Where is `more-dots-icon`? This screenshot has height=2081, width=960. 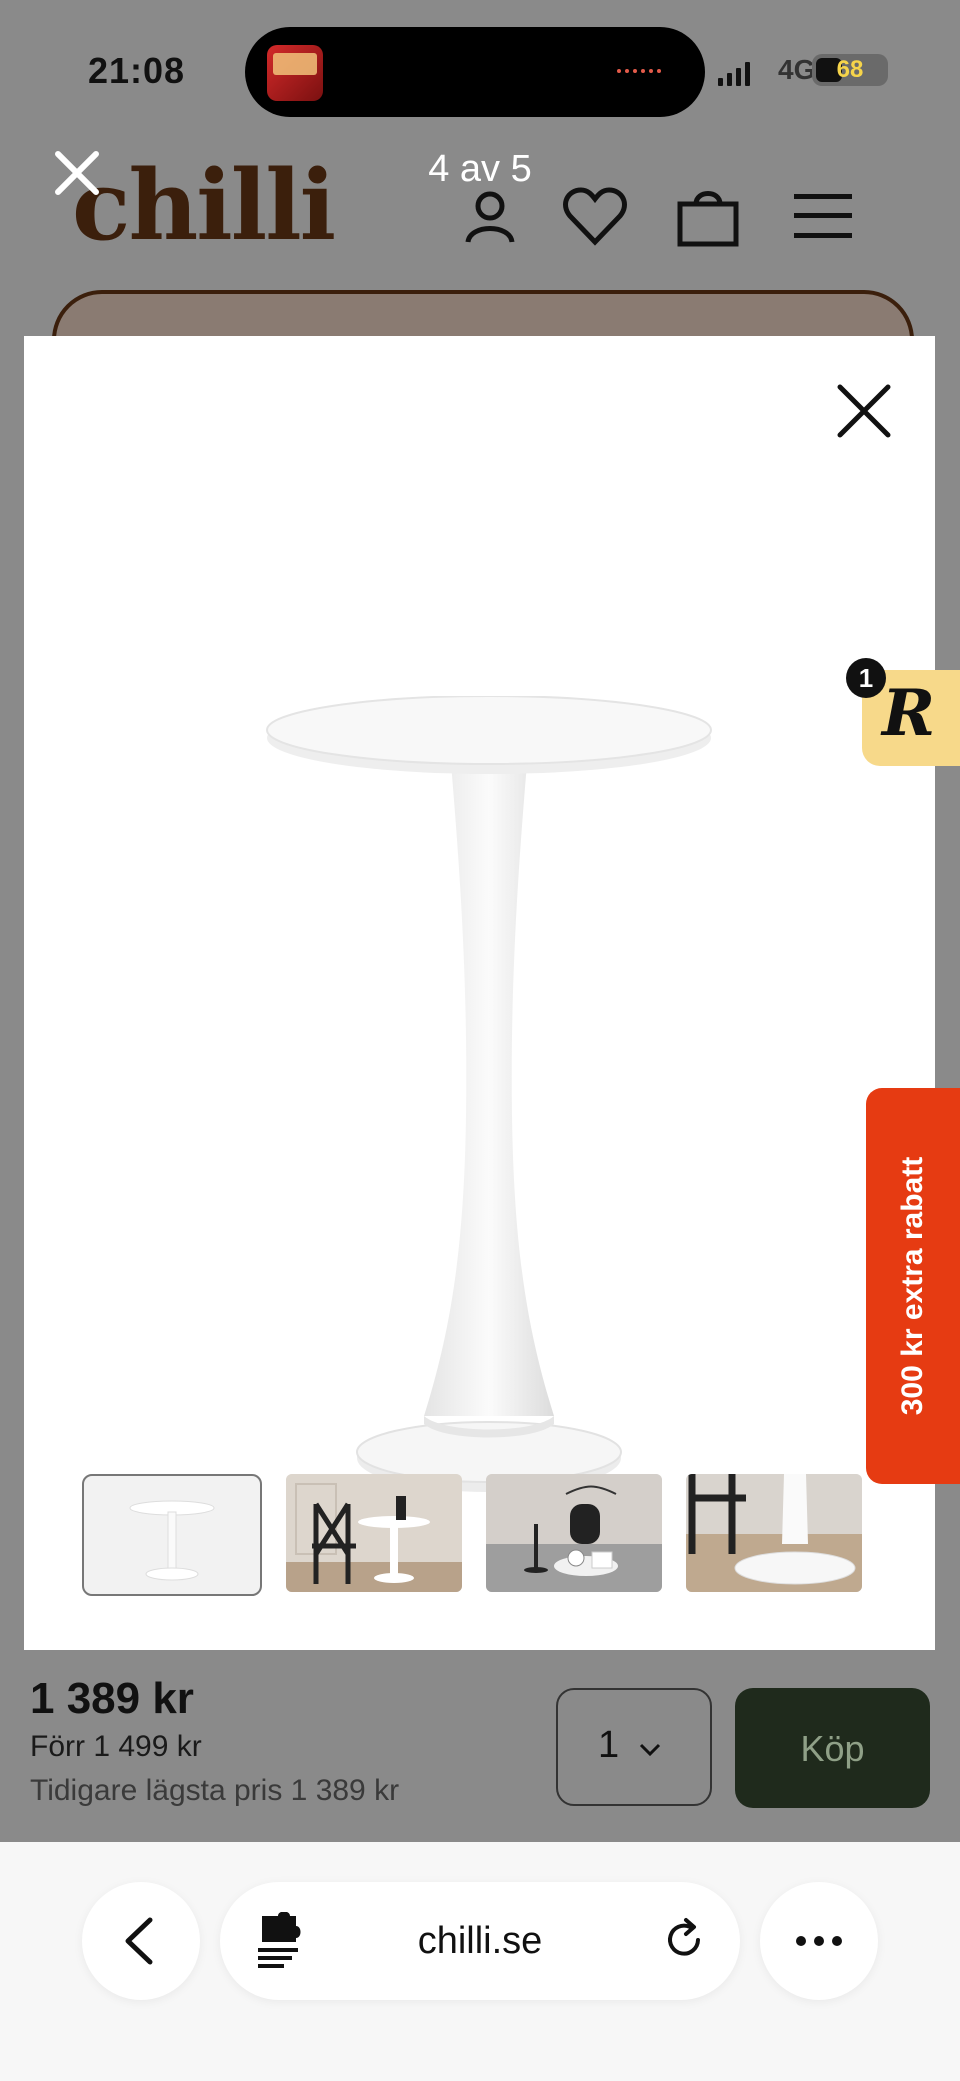
more-dots-icon is located at coordinates (819, 1941).